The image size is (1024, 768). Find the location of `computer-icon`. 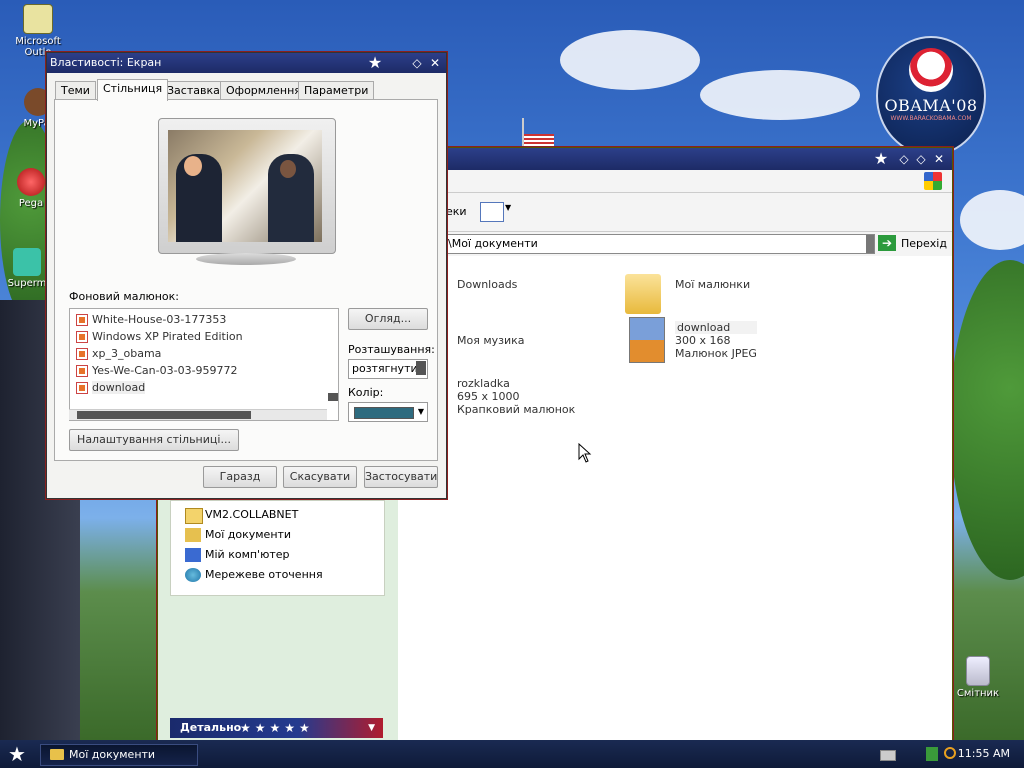

computer-icon is located at coordinates (193, 555).